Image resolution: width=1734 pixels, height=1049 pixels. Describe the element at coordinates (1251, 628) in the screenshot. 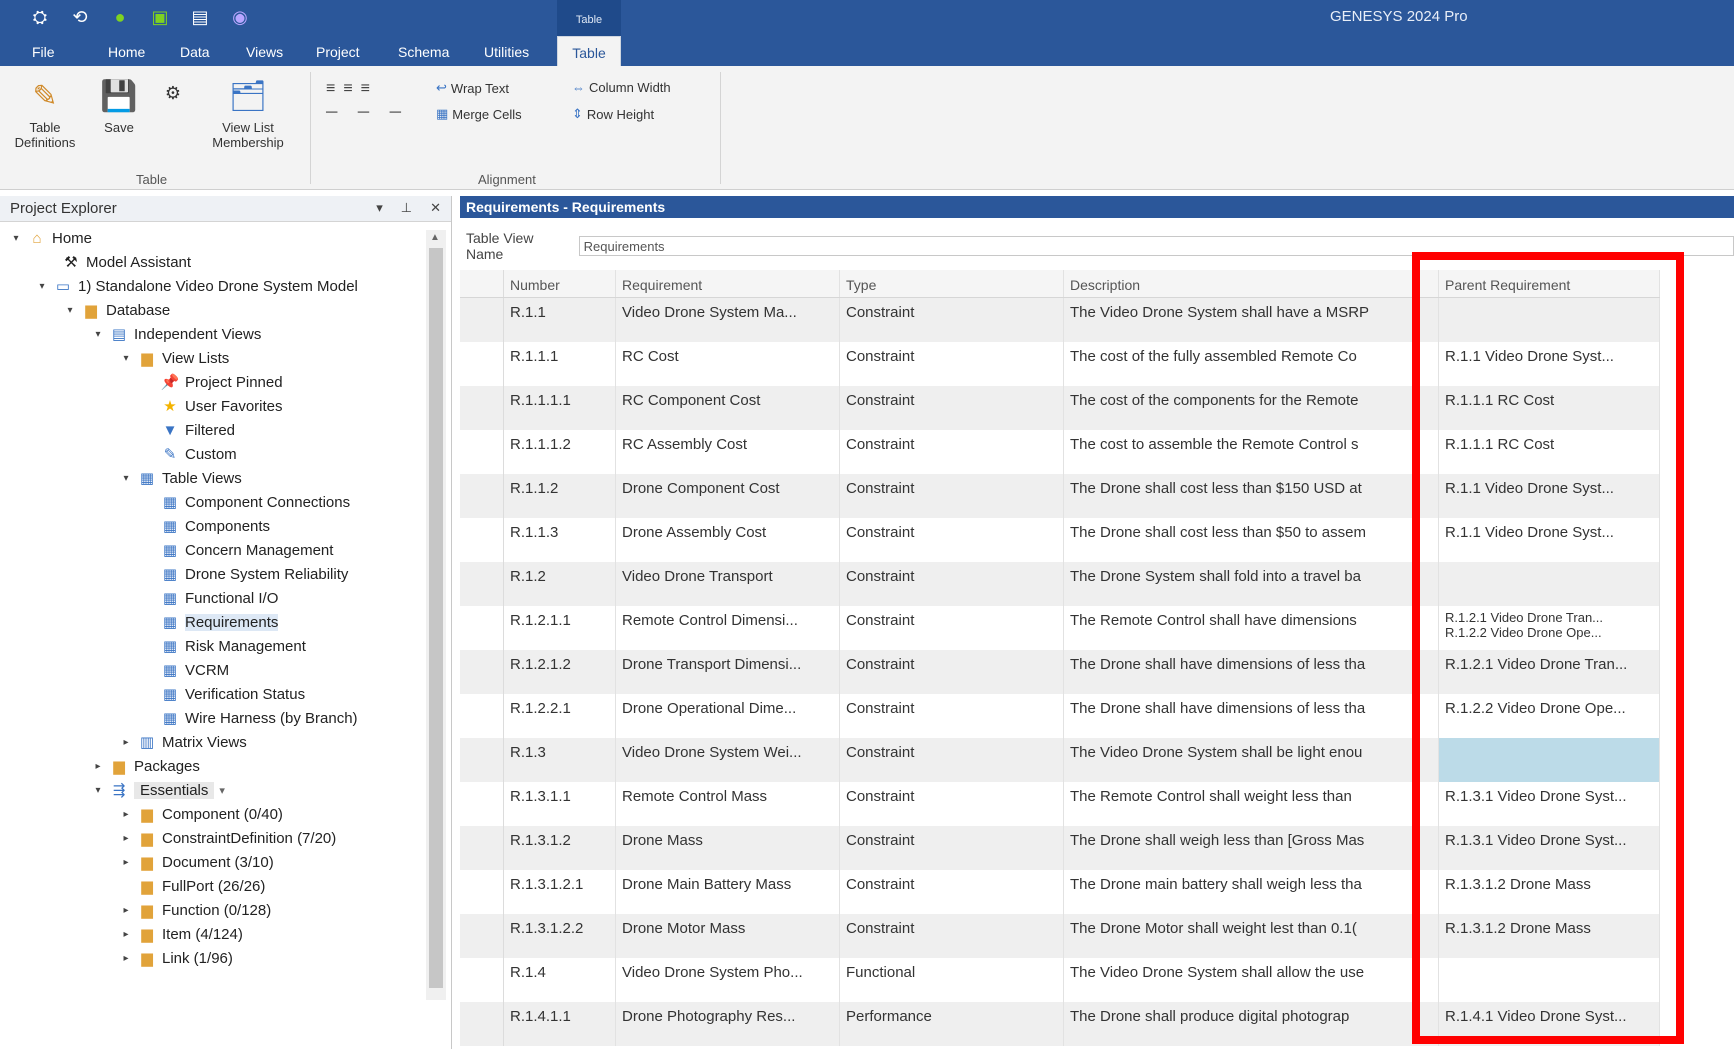

I see `cell-description: The Remote Control shall have dimensions` at that location.